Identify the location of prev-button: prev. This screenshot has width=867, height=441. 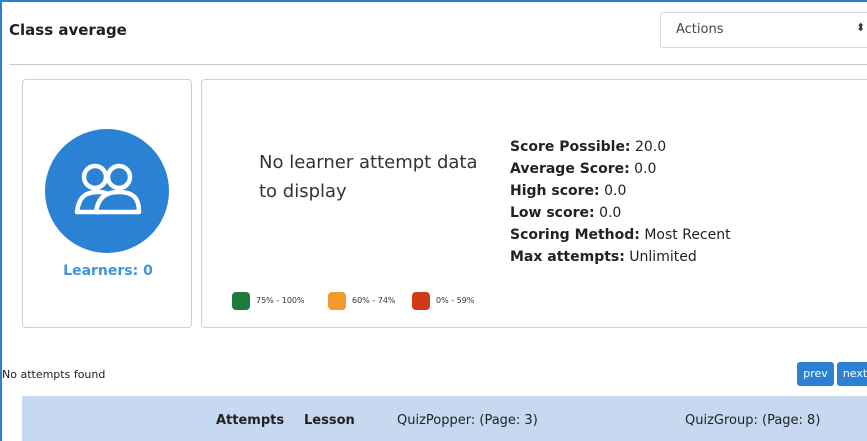
(815, 374).